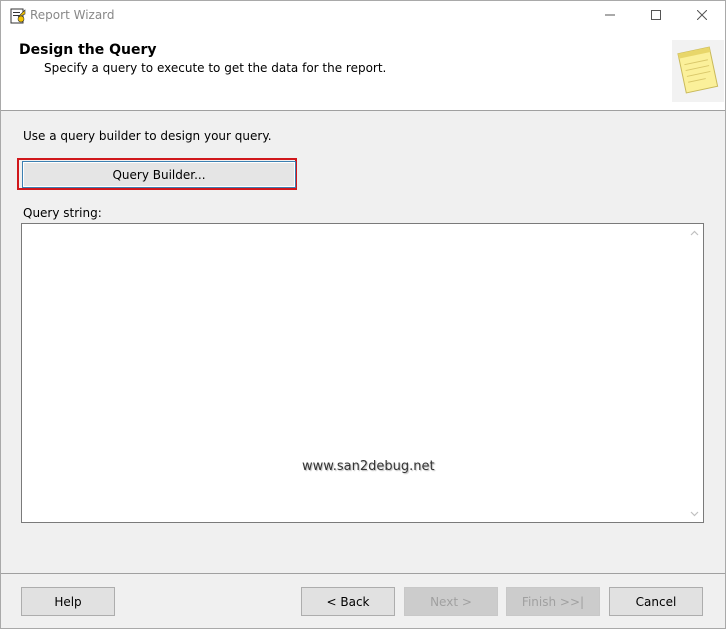  I want to click on finish-button: Finish >>|, so click(553, 601).